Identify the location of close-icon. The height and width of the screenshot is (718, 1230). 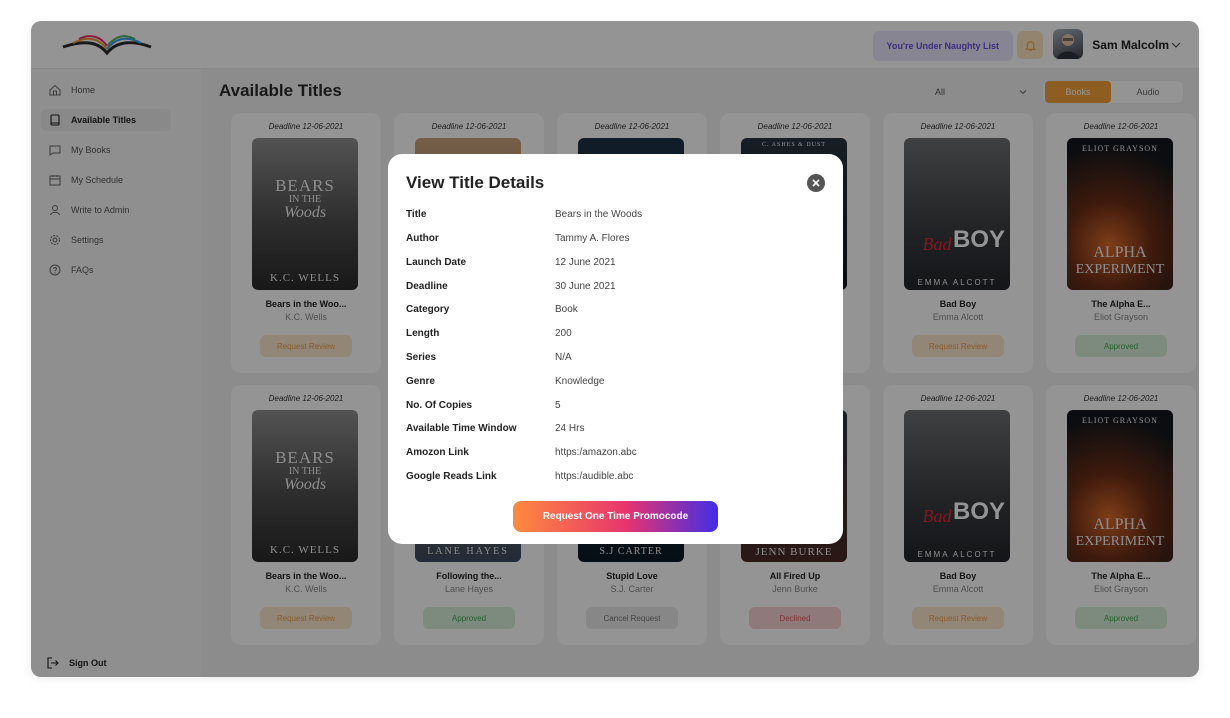
(816, 183).